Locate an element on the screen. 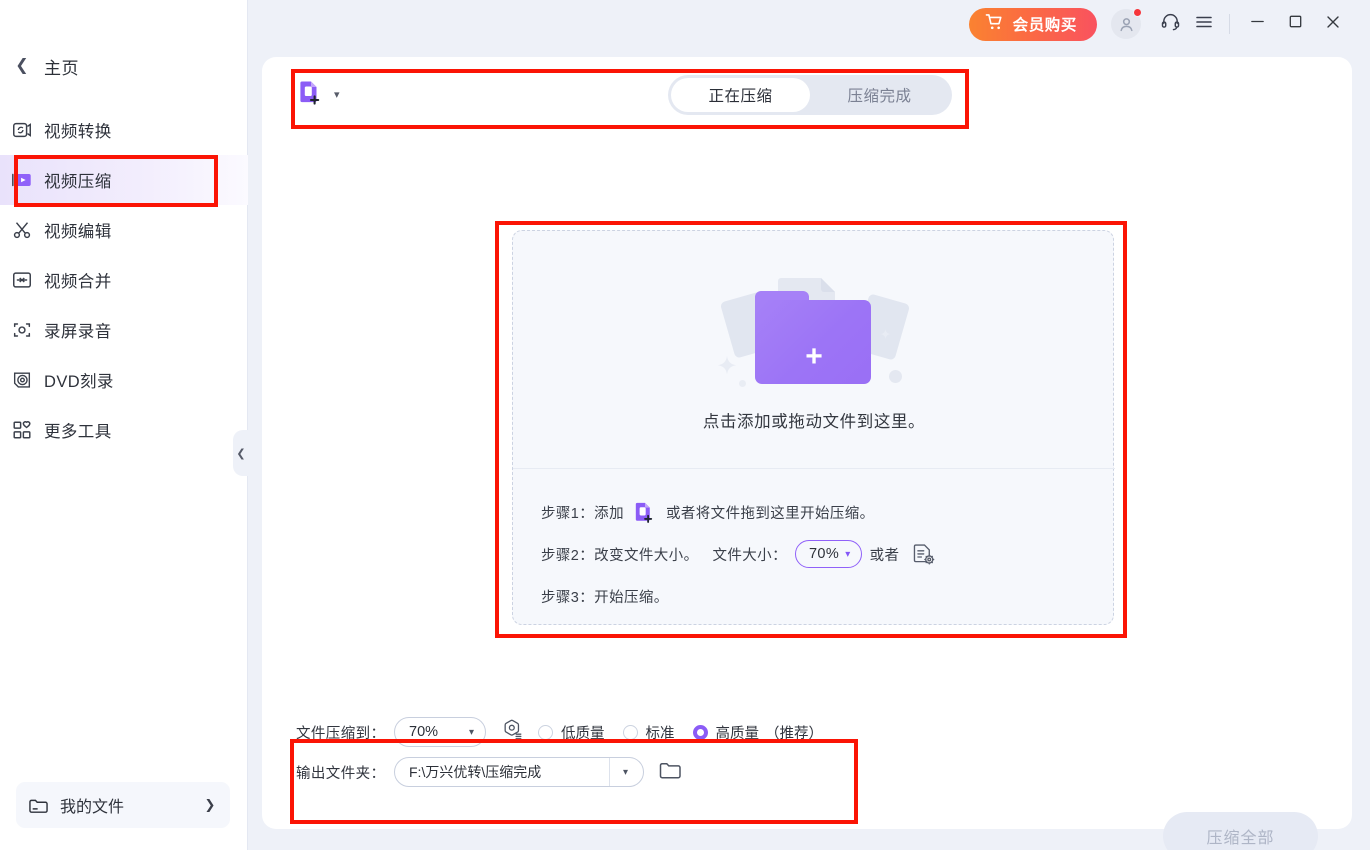  sidebar-item-video-compress: 视频压缩 is located at coordinates (124, 180).